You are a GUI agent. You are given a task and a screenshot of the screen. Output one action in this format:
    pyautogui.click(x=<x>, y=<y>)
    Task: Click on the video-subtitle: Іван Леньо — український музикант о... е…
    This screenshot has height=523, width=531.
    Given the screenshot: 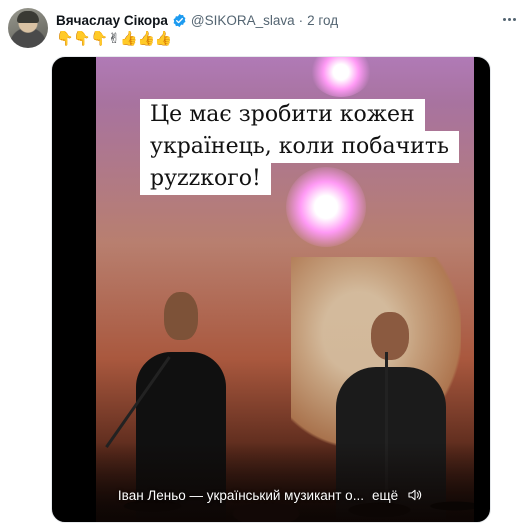 What is the action you would take?
    pyautogui.click(x=271, y=495)
    